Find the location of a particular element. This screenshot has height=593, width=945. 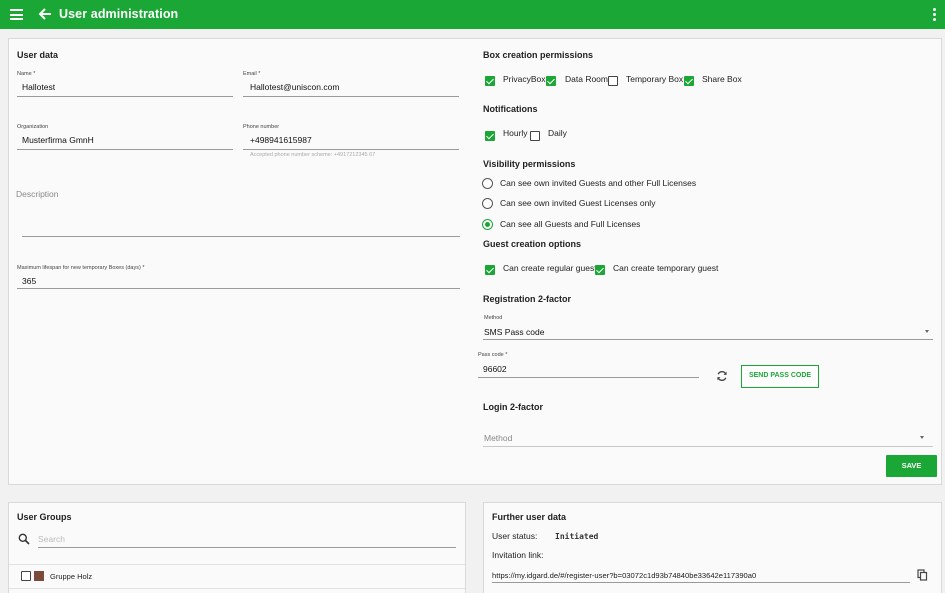

organization-label: Organization is located at coordinates (33, 127).